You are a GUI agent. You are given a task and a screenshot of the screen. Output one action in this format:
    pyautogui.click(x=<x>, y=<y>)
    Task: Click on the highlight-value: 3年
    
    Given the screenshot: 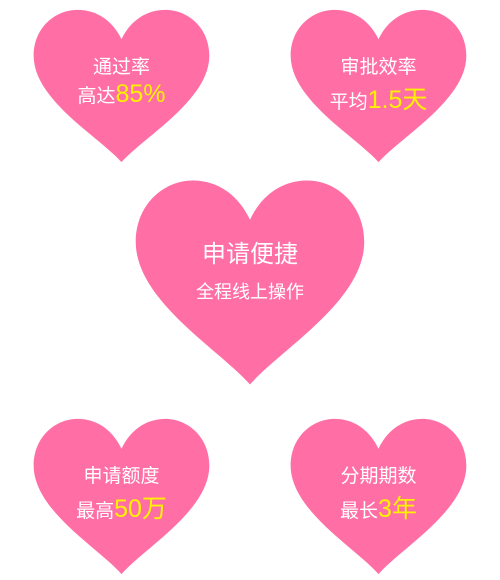 What is the action you would take?
    pyautogui.click(x=397, y=509)
    